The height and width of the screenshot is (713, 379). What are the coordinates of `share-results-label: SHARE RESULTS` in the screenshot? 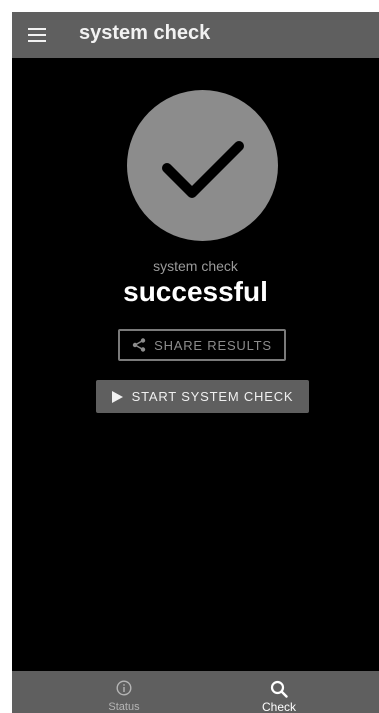 It's located at (213, 345).